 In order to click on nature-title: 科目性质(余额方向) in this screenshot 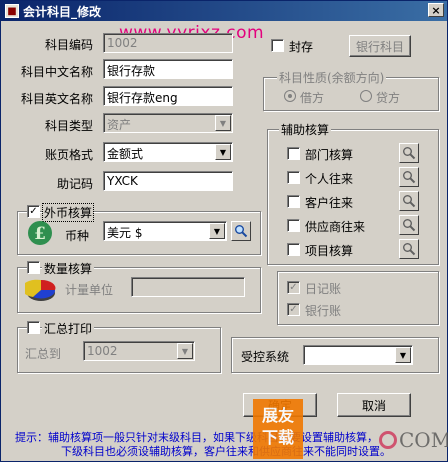, I will do `click(332, 77)`.